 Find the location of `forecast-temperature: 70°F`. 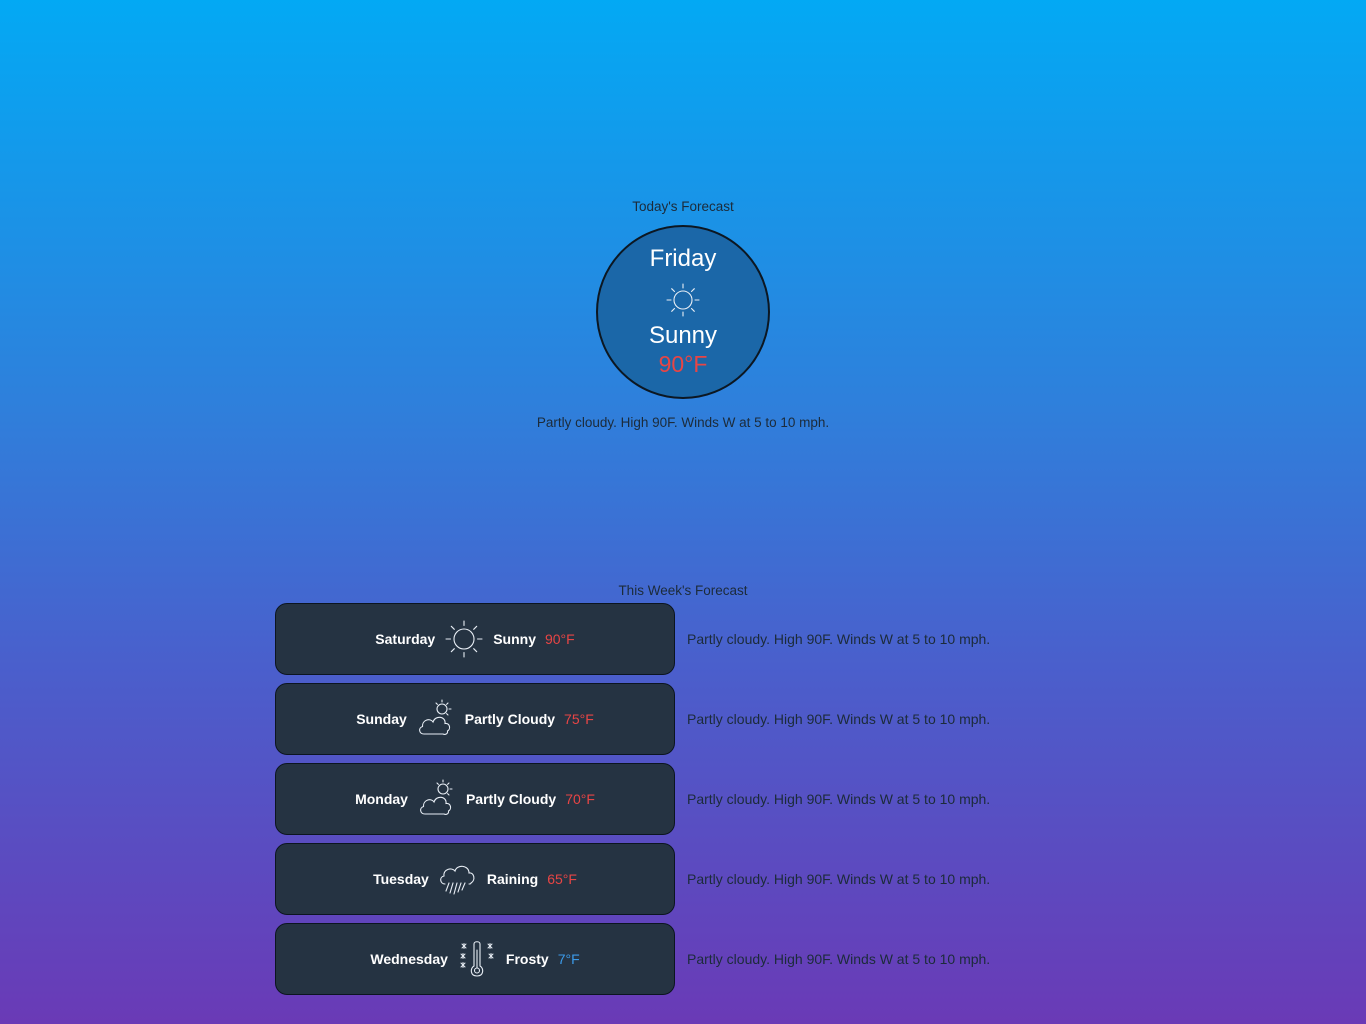

forecast-temperature: 70°F is located at coordinates (580, 799).